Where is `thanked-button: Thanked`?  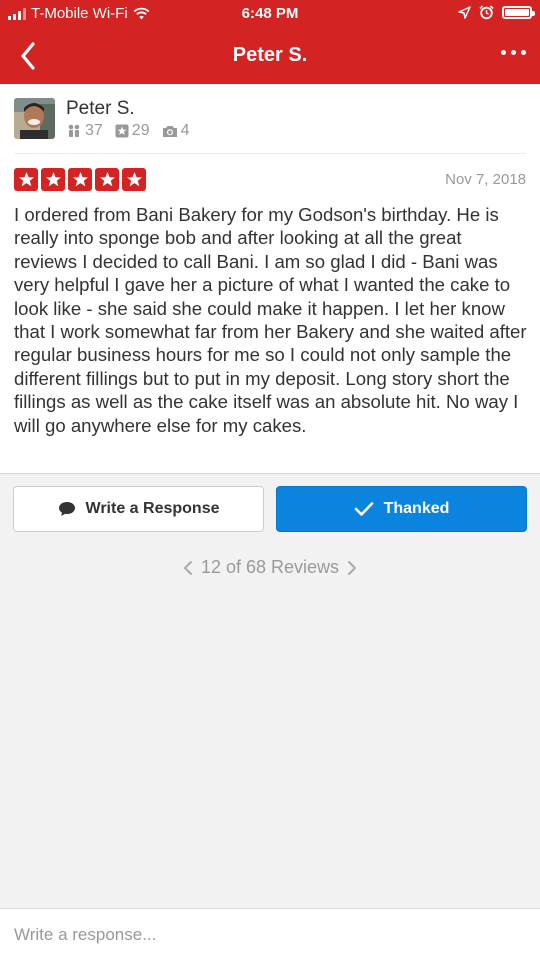 thanked-button: Thanked is located at coordinates (401, 509).